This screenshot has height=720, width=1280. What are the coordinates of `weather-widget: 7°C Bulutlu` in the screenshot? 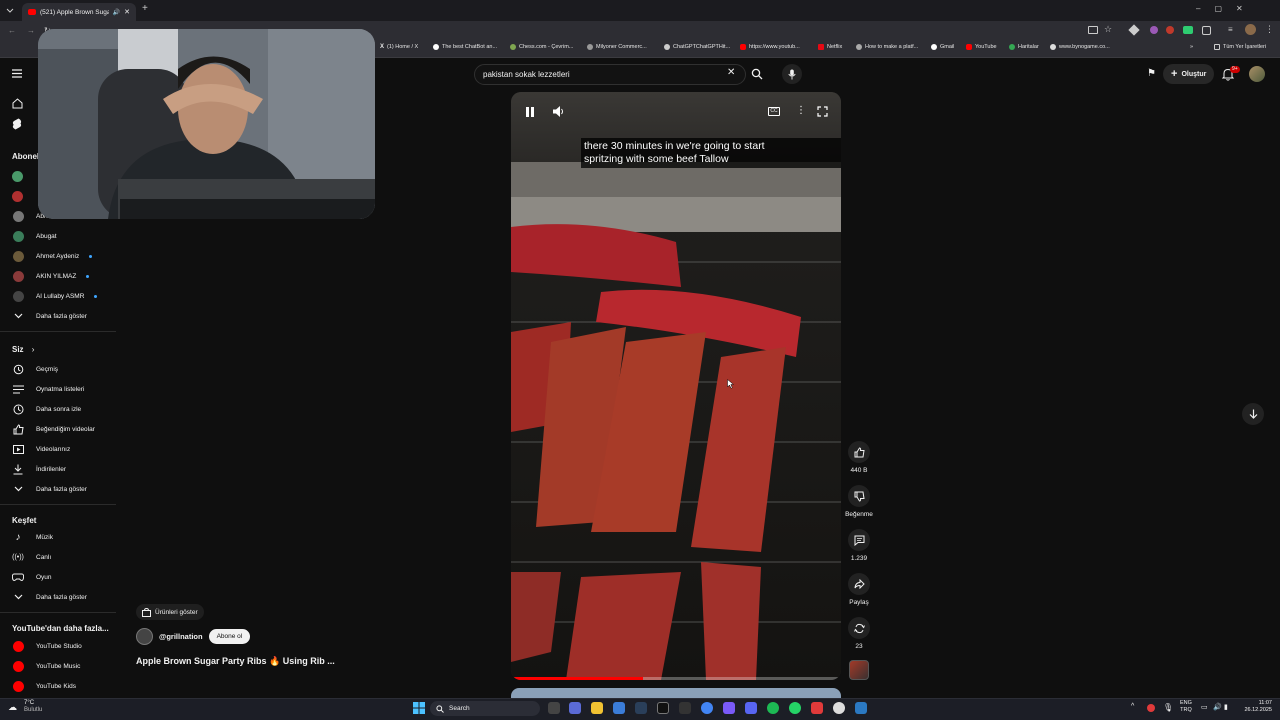 It's located at (33, 707).